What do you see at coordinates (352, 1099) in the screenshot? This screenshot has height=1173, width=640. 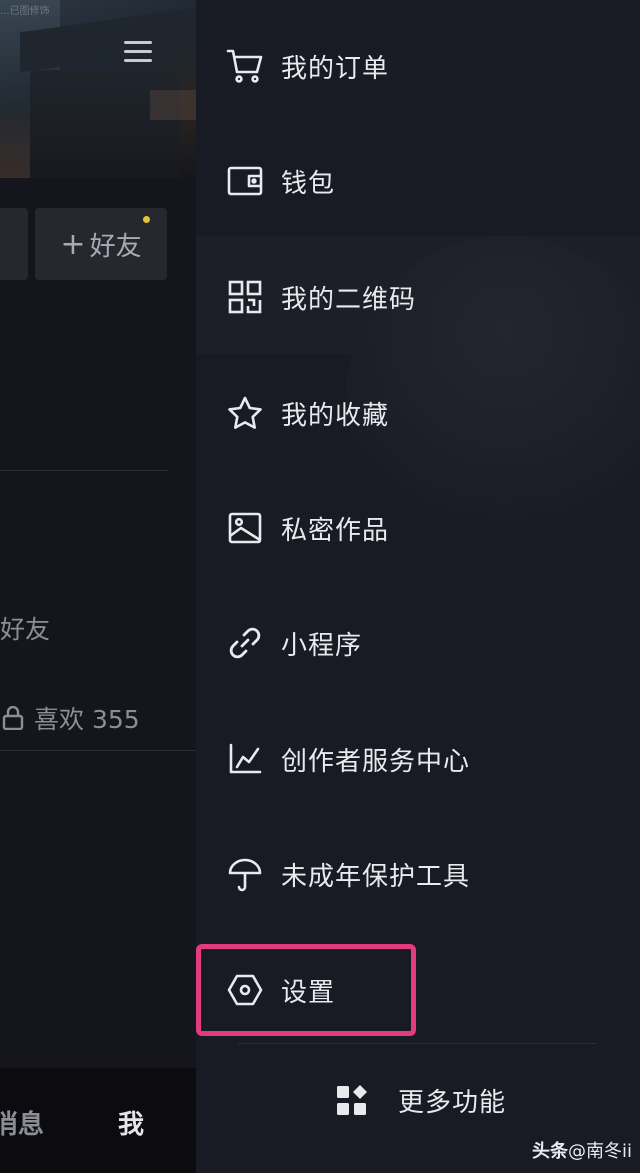 I see `grid-apps-icon` at bounding box center [352, 1099].